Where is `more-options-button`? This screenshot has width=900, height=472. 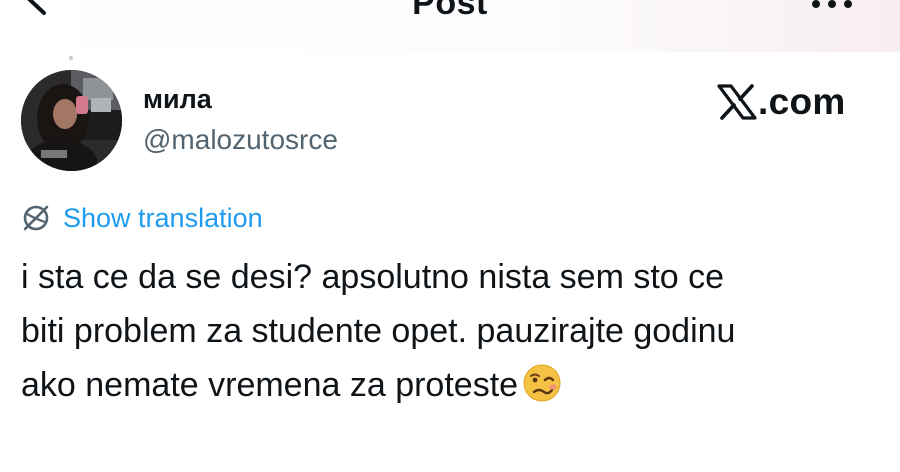 more-options-button is located at coordinates (836, 6).